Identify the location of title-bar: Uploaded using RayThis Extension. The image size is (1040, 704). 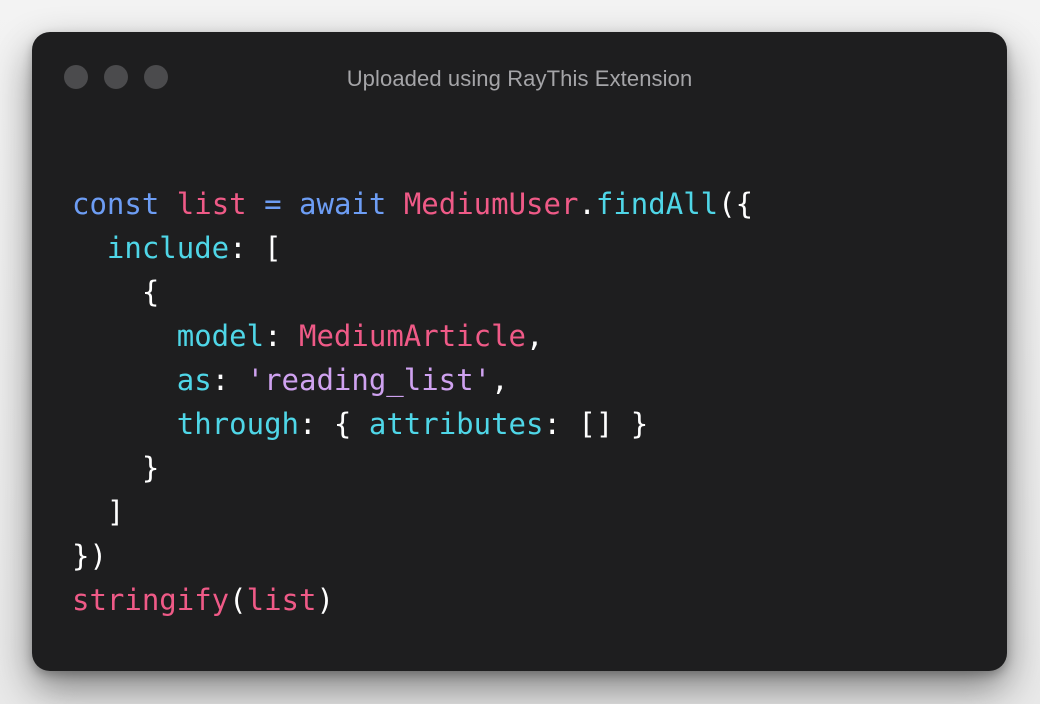
(519, 77).